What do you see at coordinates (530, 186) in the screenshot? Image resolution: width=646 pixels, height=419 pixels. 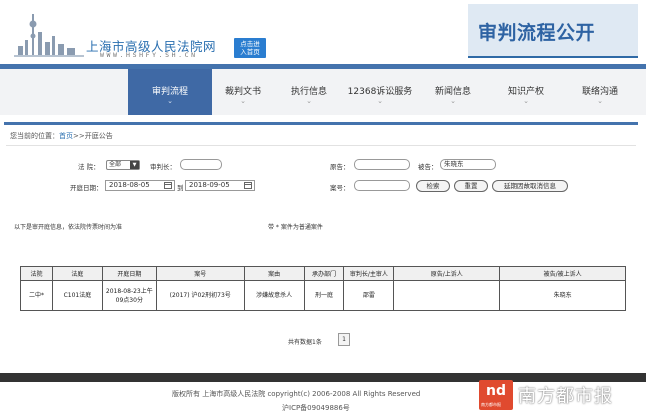 I see `postponed-info-button: 延期因故取消信息` at bounding box center [530, 186].